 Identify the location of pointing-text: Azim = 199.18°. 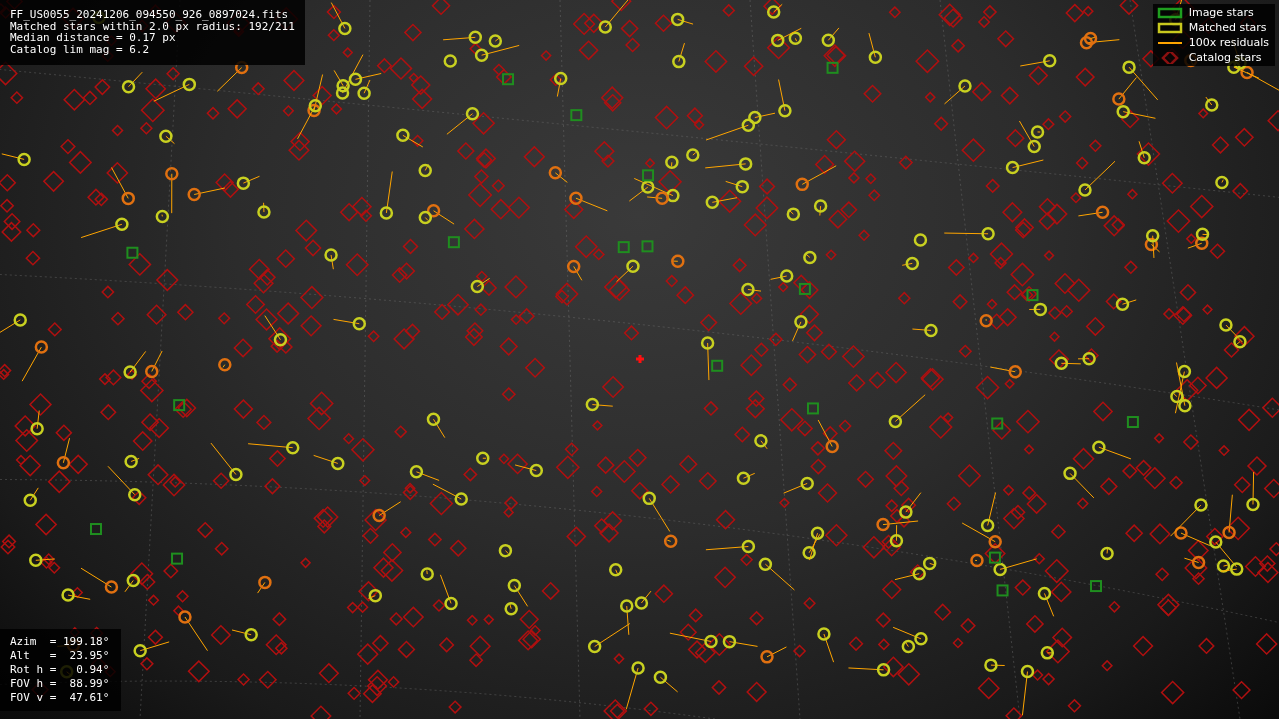
(60, 642).